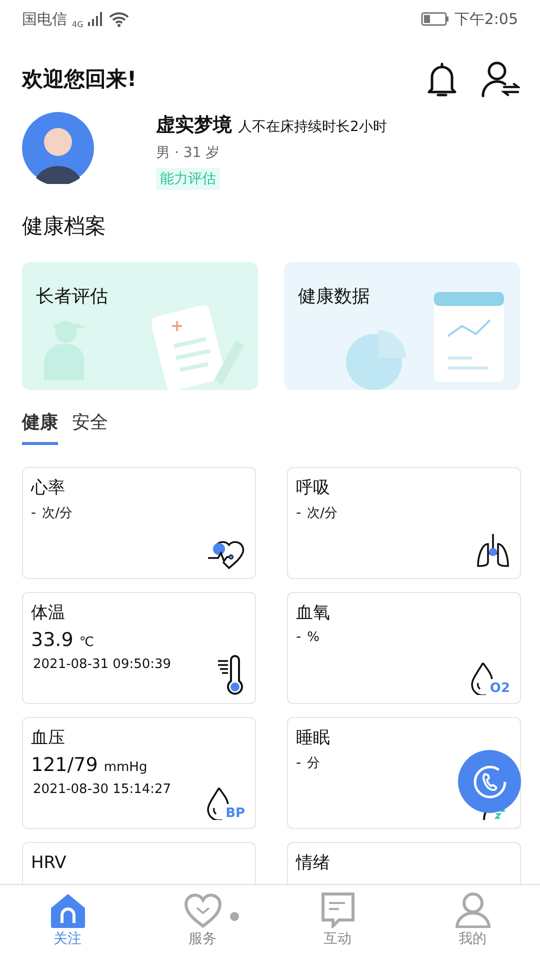 The width and height of the screenshot is (540, 960). Describe the element at coordinates (139, 648) in the screenshot. I see `metric-card: 体温 33.9 ℃ 2021-08-31 09:50:39` at that location.